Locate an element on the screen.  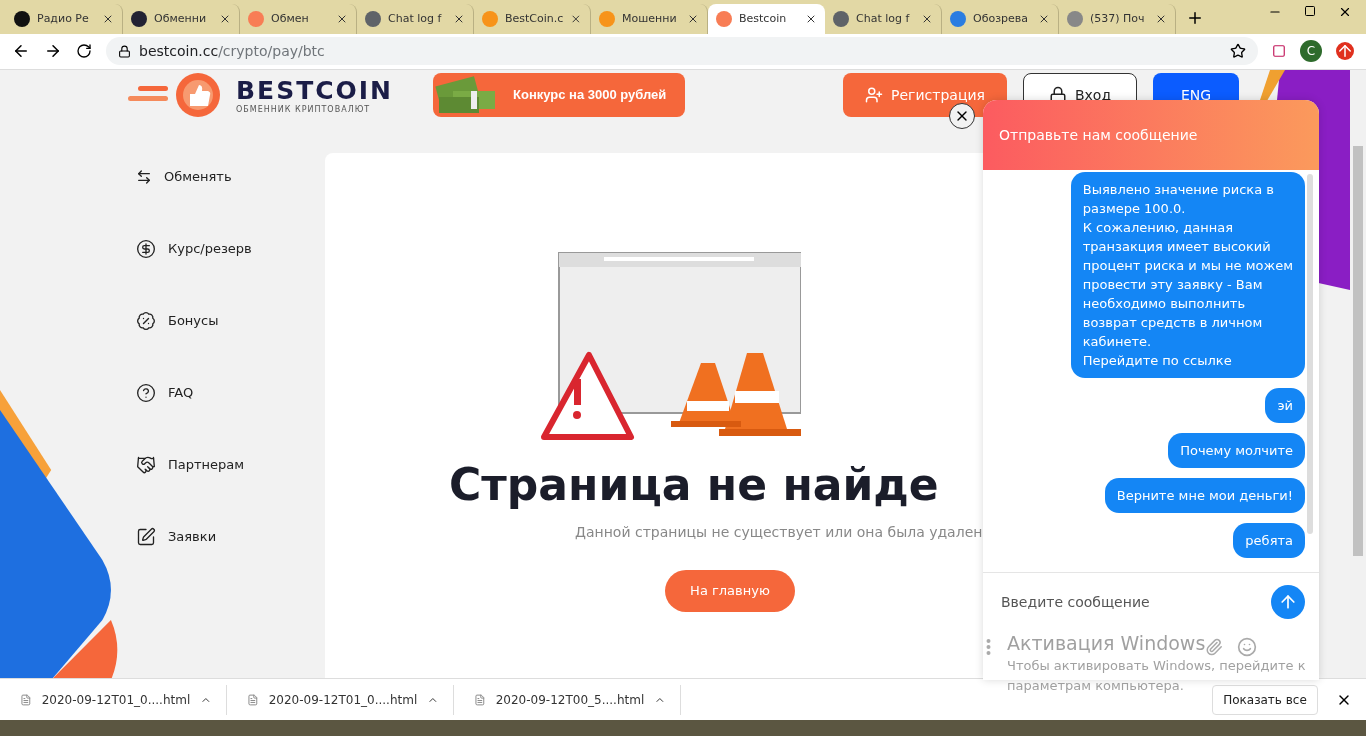
message-input: Введите сообщение is located at coordinates (1135, 602).